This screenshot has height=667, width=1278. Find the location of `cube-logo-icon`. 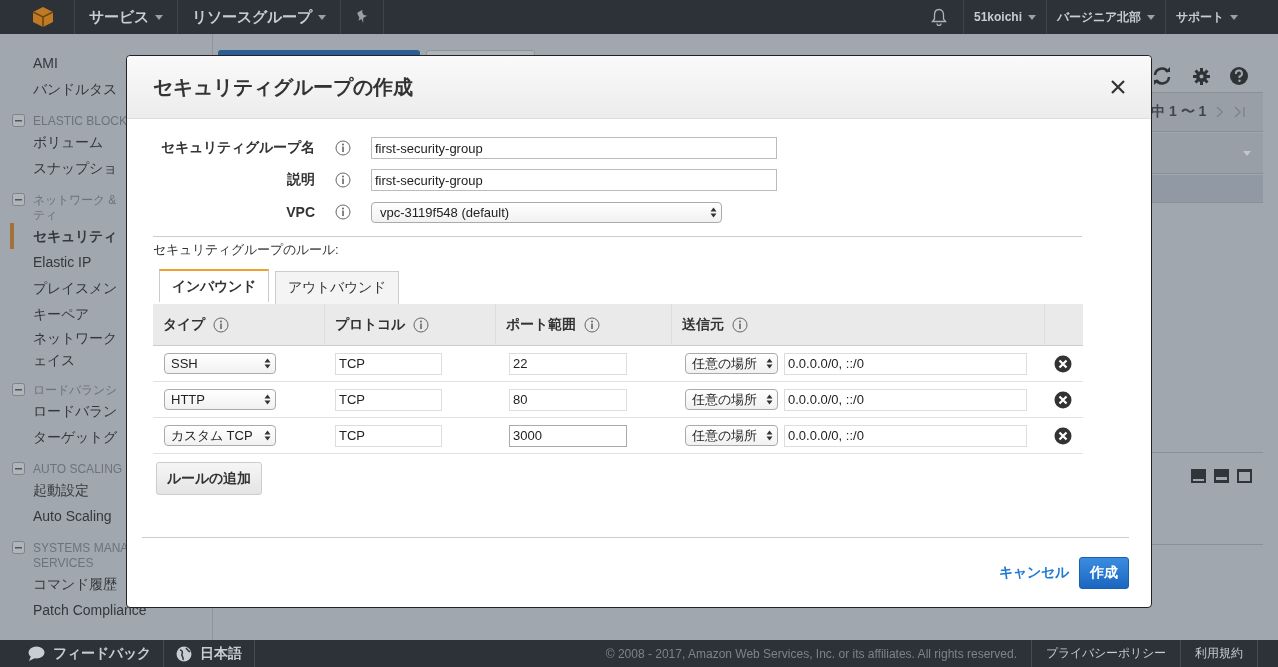

cube-logo-icon is located at coordinates (43, 17).